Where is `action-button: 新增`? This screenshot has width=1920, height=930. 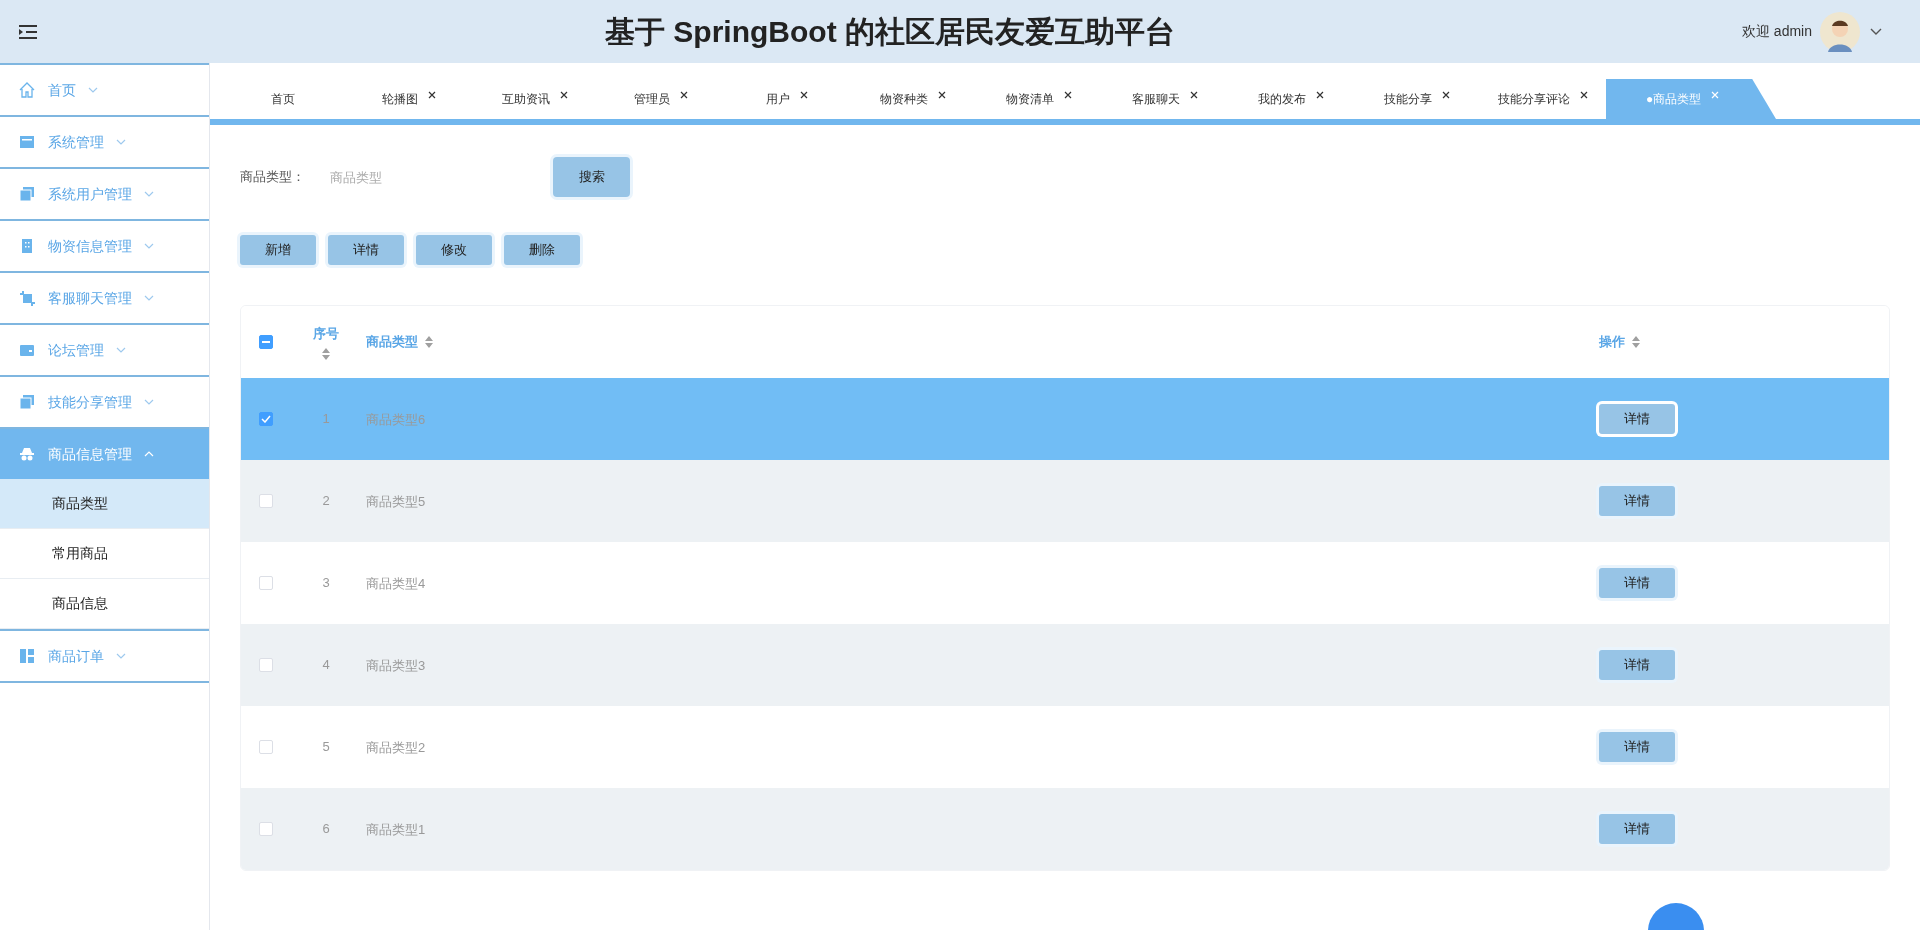
action-button: 新增 is located at coordinates (278, 250).